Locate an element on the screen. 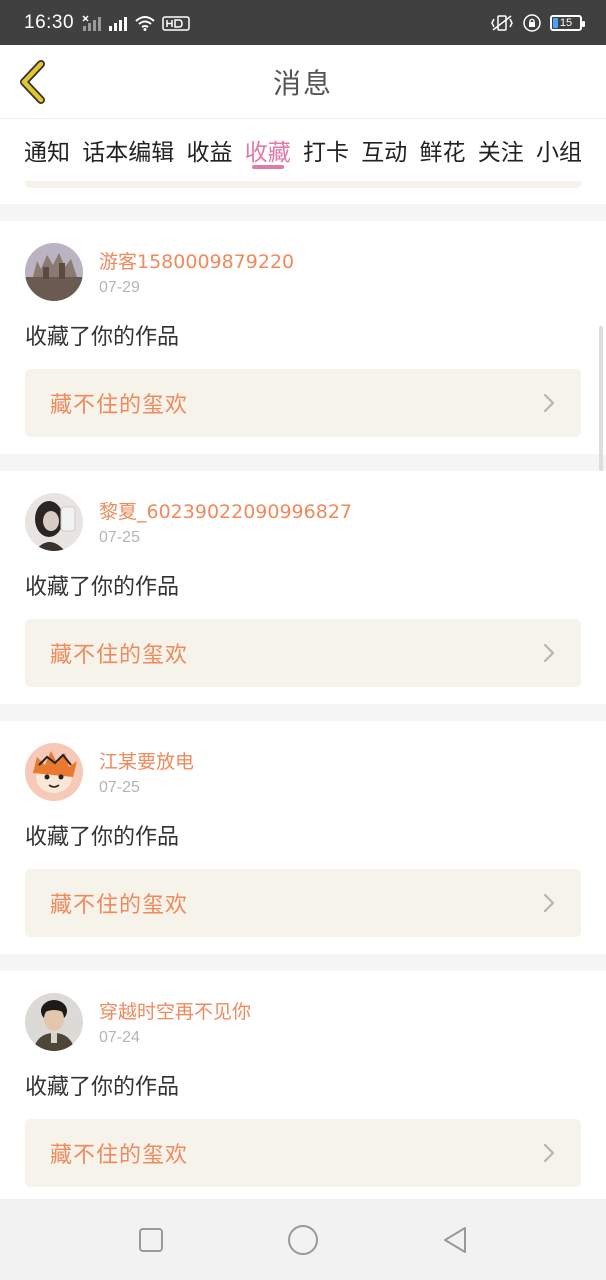 This screenshot has width=606, height=1280. message-date: 07-24 is located at coordinates (119, 1037).